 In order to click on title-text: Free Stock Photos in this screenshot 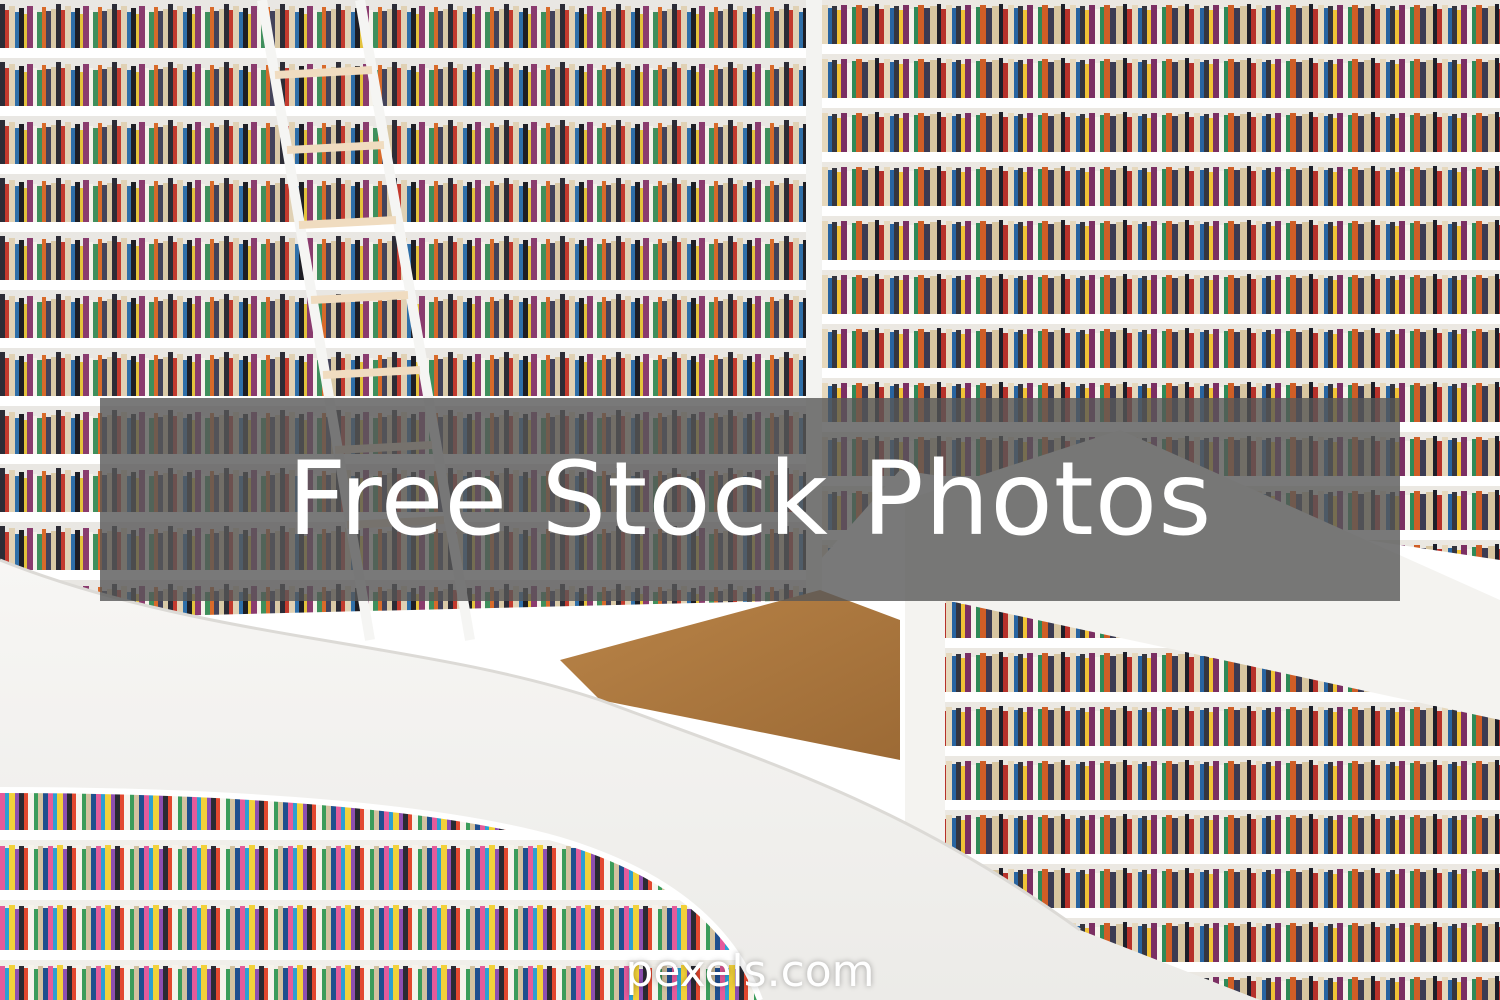, I will do `click(750, 499)`.